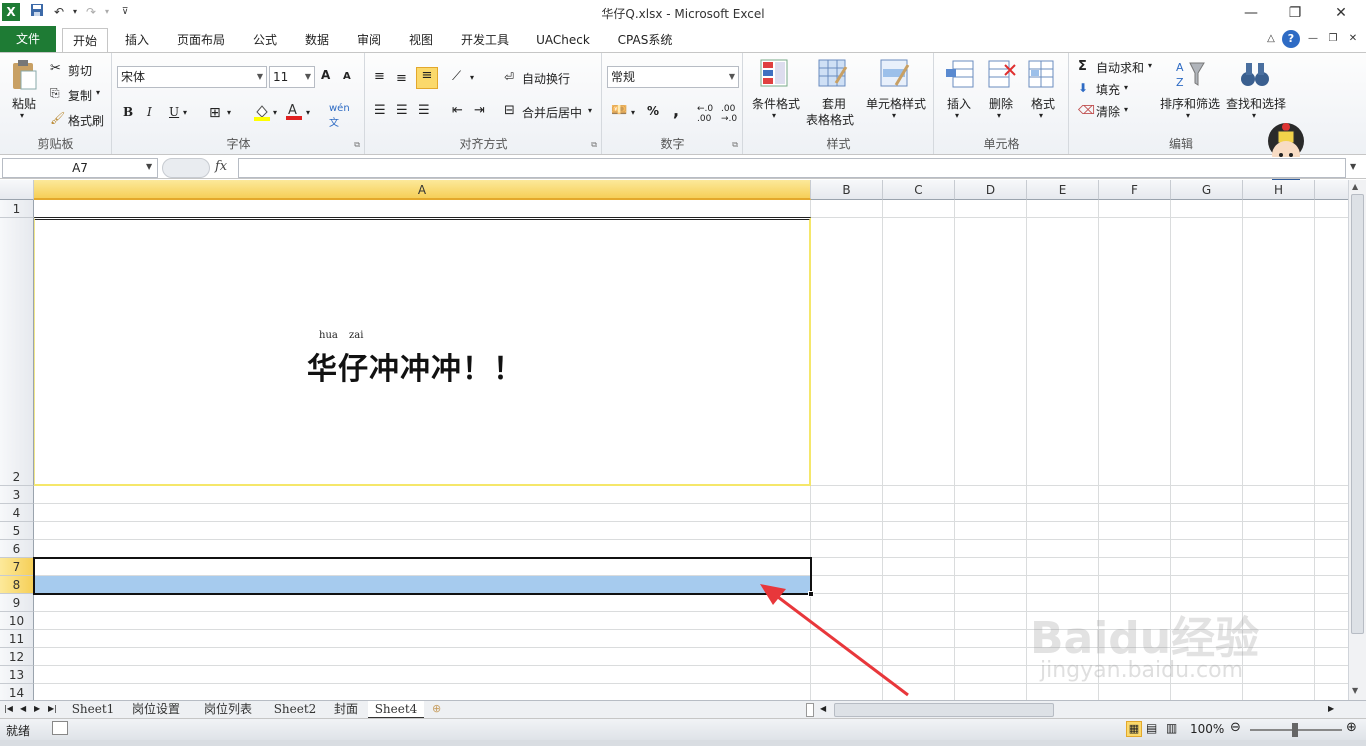 This screenshot has width=1366, height=746. What do you see at coordinates (792, 168) in the screenshot?
I see `formula-input` at bounding box center [792, 168].